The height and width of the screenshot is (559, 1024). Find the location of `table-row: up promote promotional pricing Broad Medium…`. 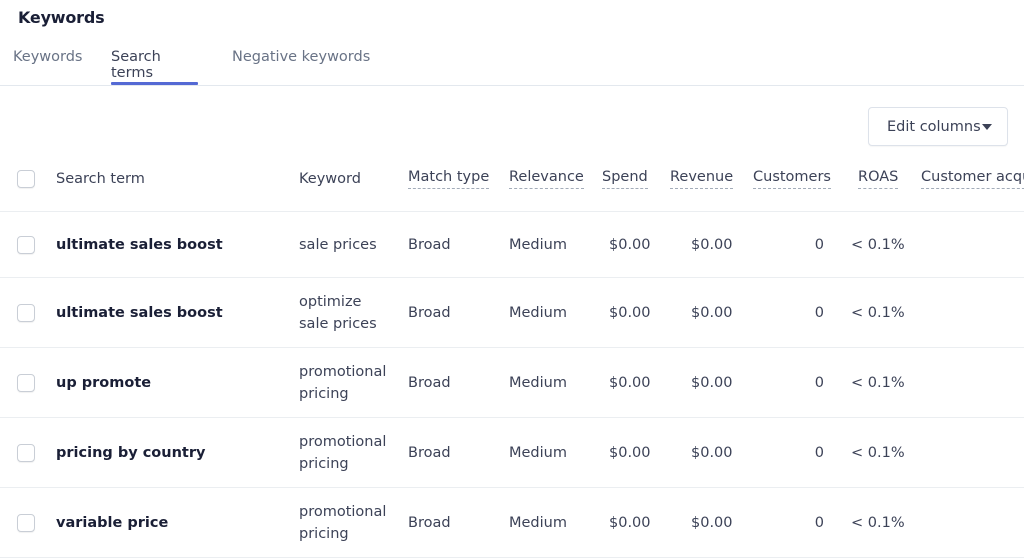

table-row: up promote promotional pricing Broad Medium… is located at coordinates (512, 383).